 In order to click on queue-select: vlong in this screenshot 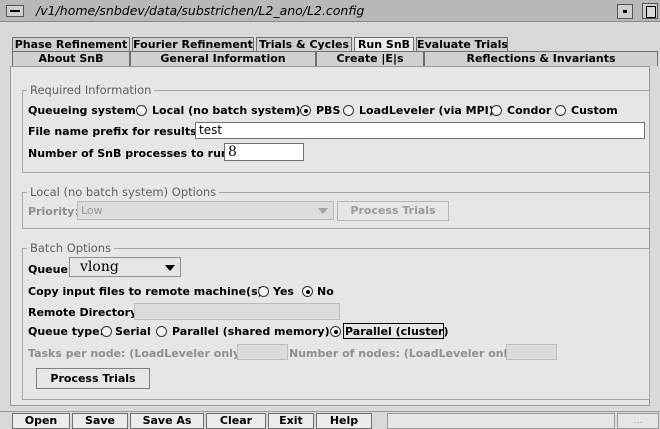, I will do `click(125, 267)`.